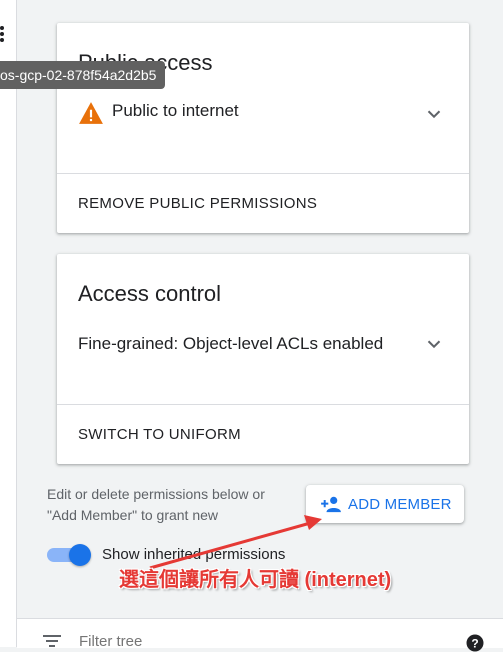  I want to click on public-access-status-row: Public to internet, so click(263, 114).